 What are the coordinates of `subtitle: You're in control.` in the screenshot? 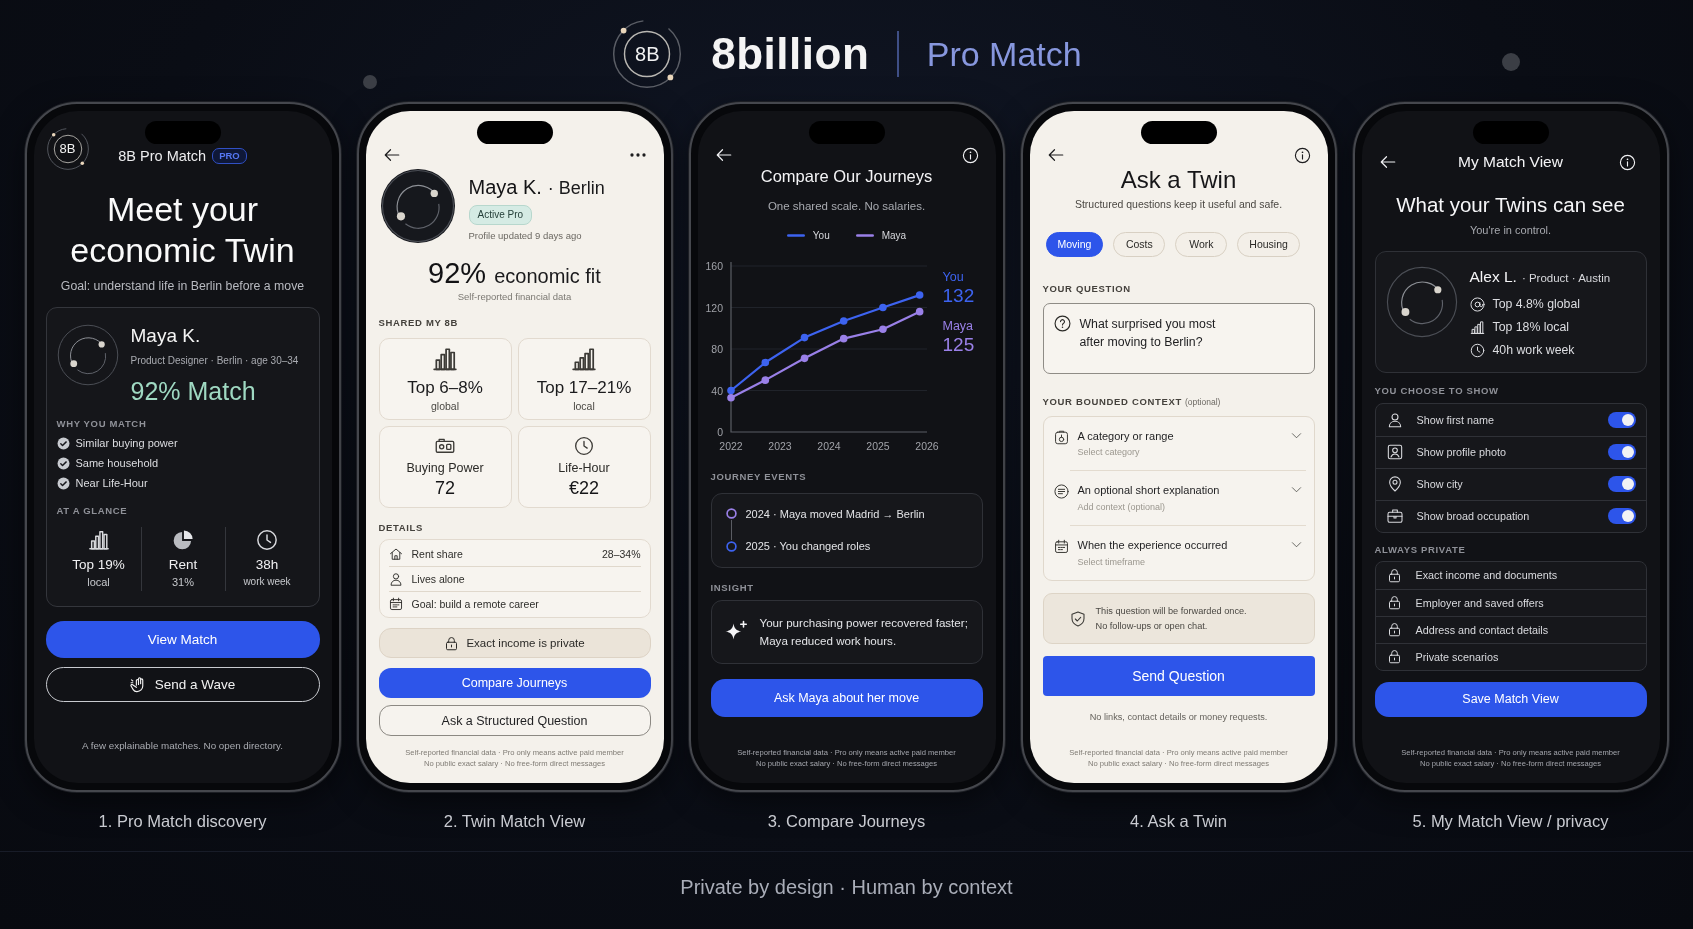 It's located at (1510, 230).